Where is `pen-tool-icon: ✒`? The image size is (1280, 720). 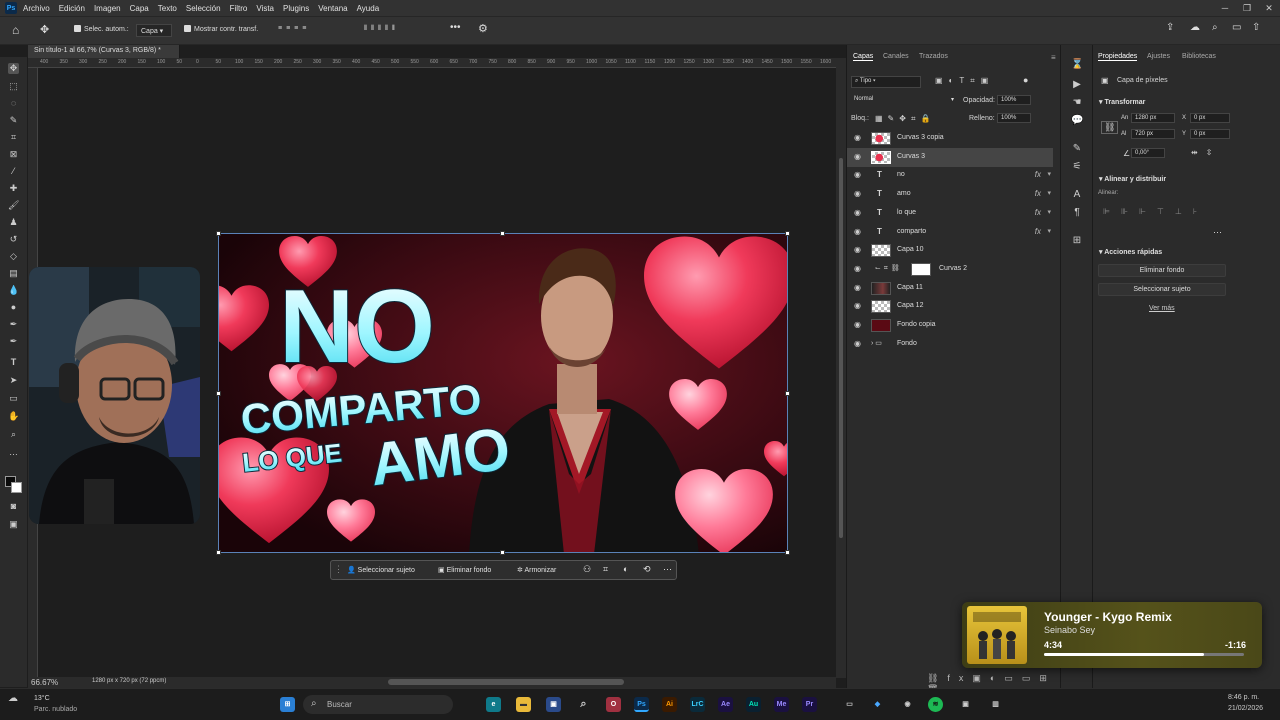
pen-tool-icon: ✒ is located at coordinates (13, 341).